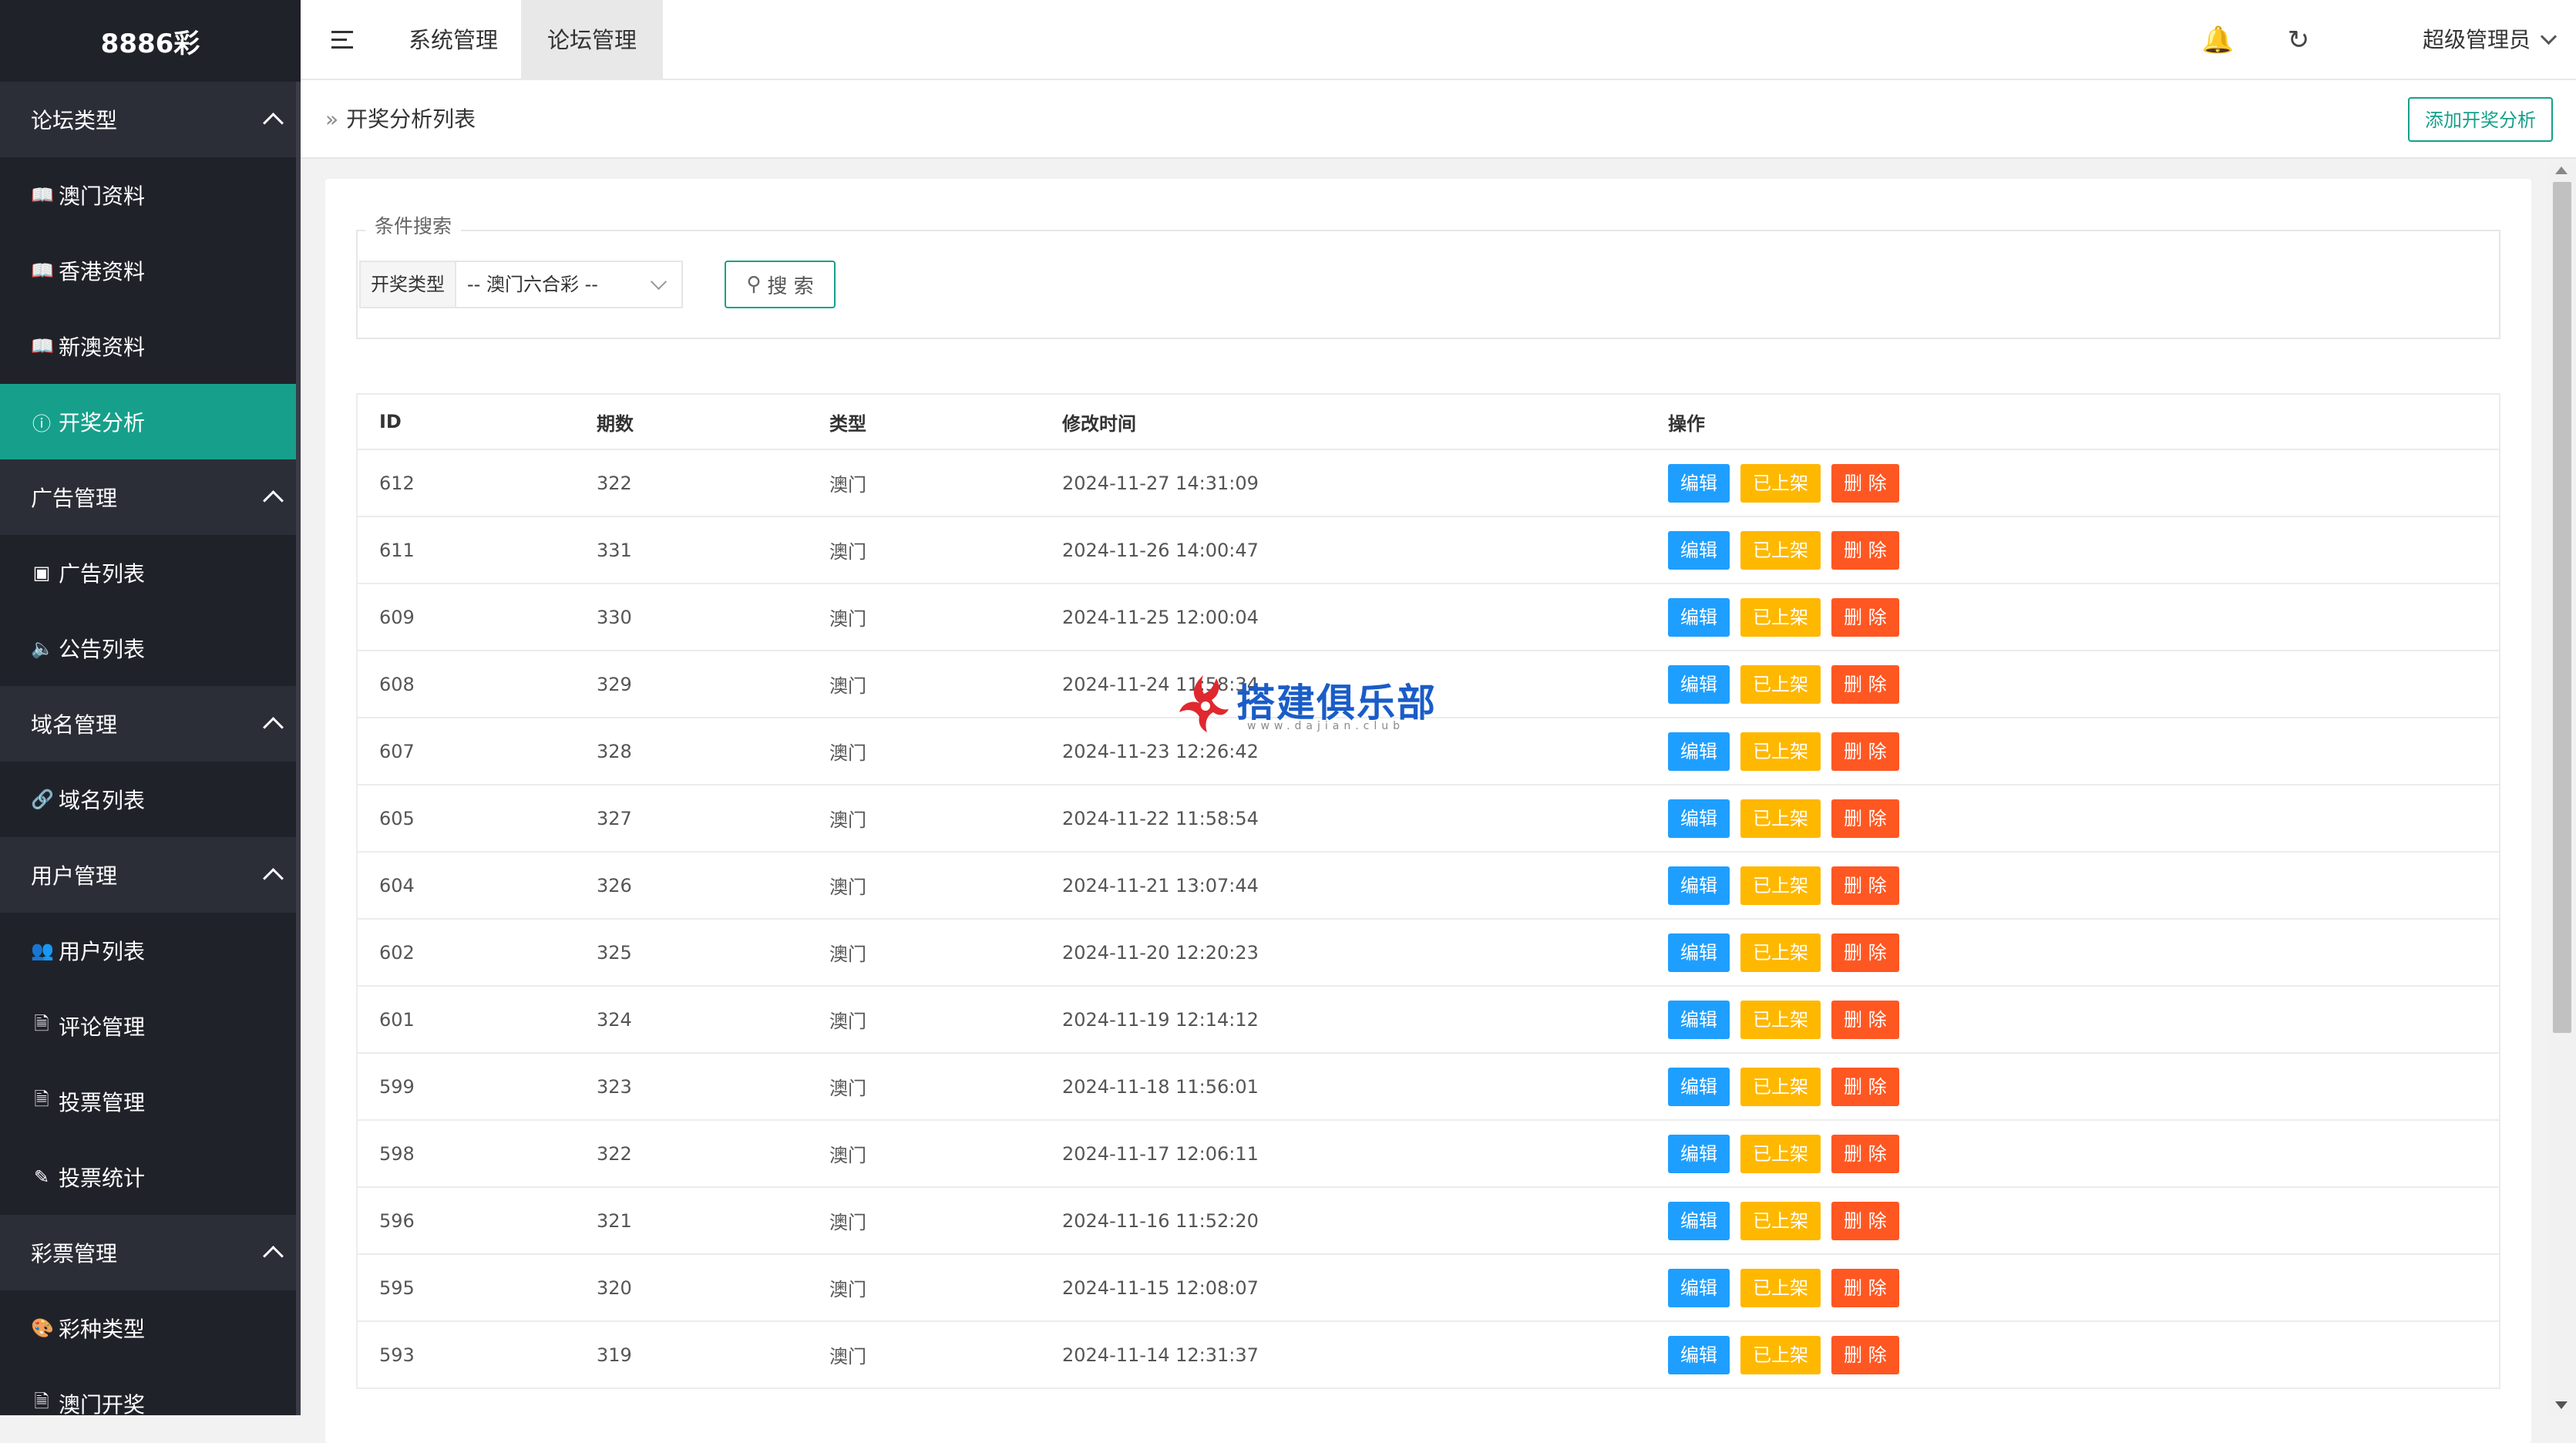 The width and height of the screenshot is (2576, 1443). What do you see at coordinates (150, 1253) in the screenshot?
I see `sidebar-group-lottery-management: 彩票管理` at bounding box center [150, 1253].